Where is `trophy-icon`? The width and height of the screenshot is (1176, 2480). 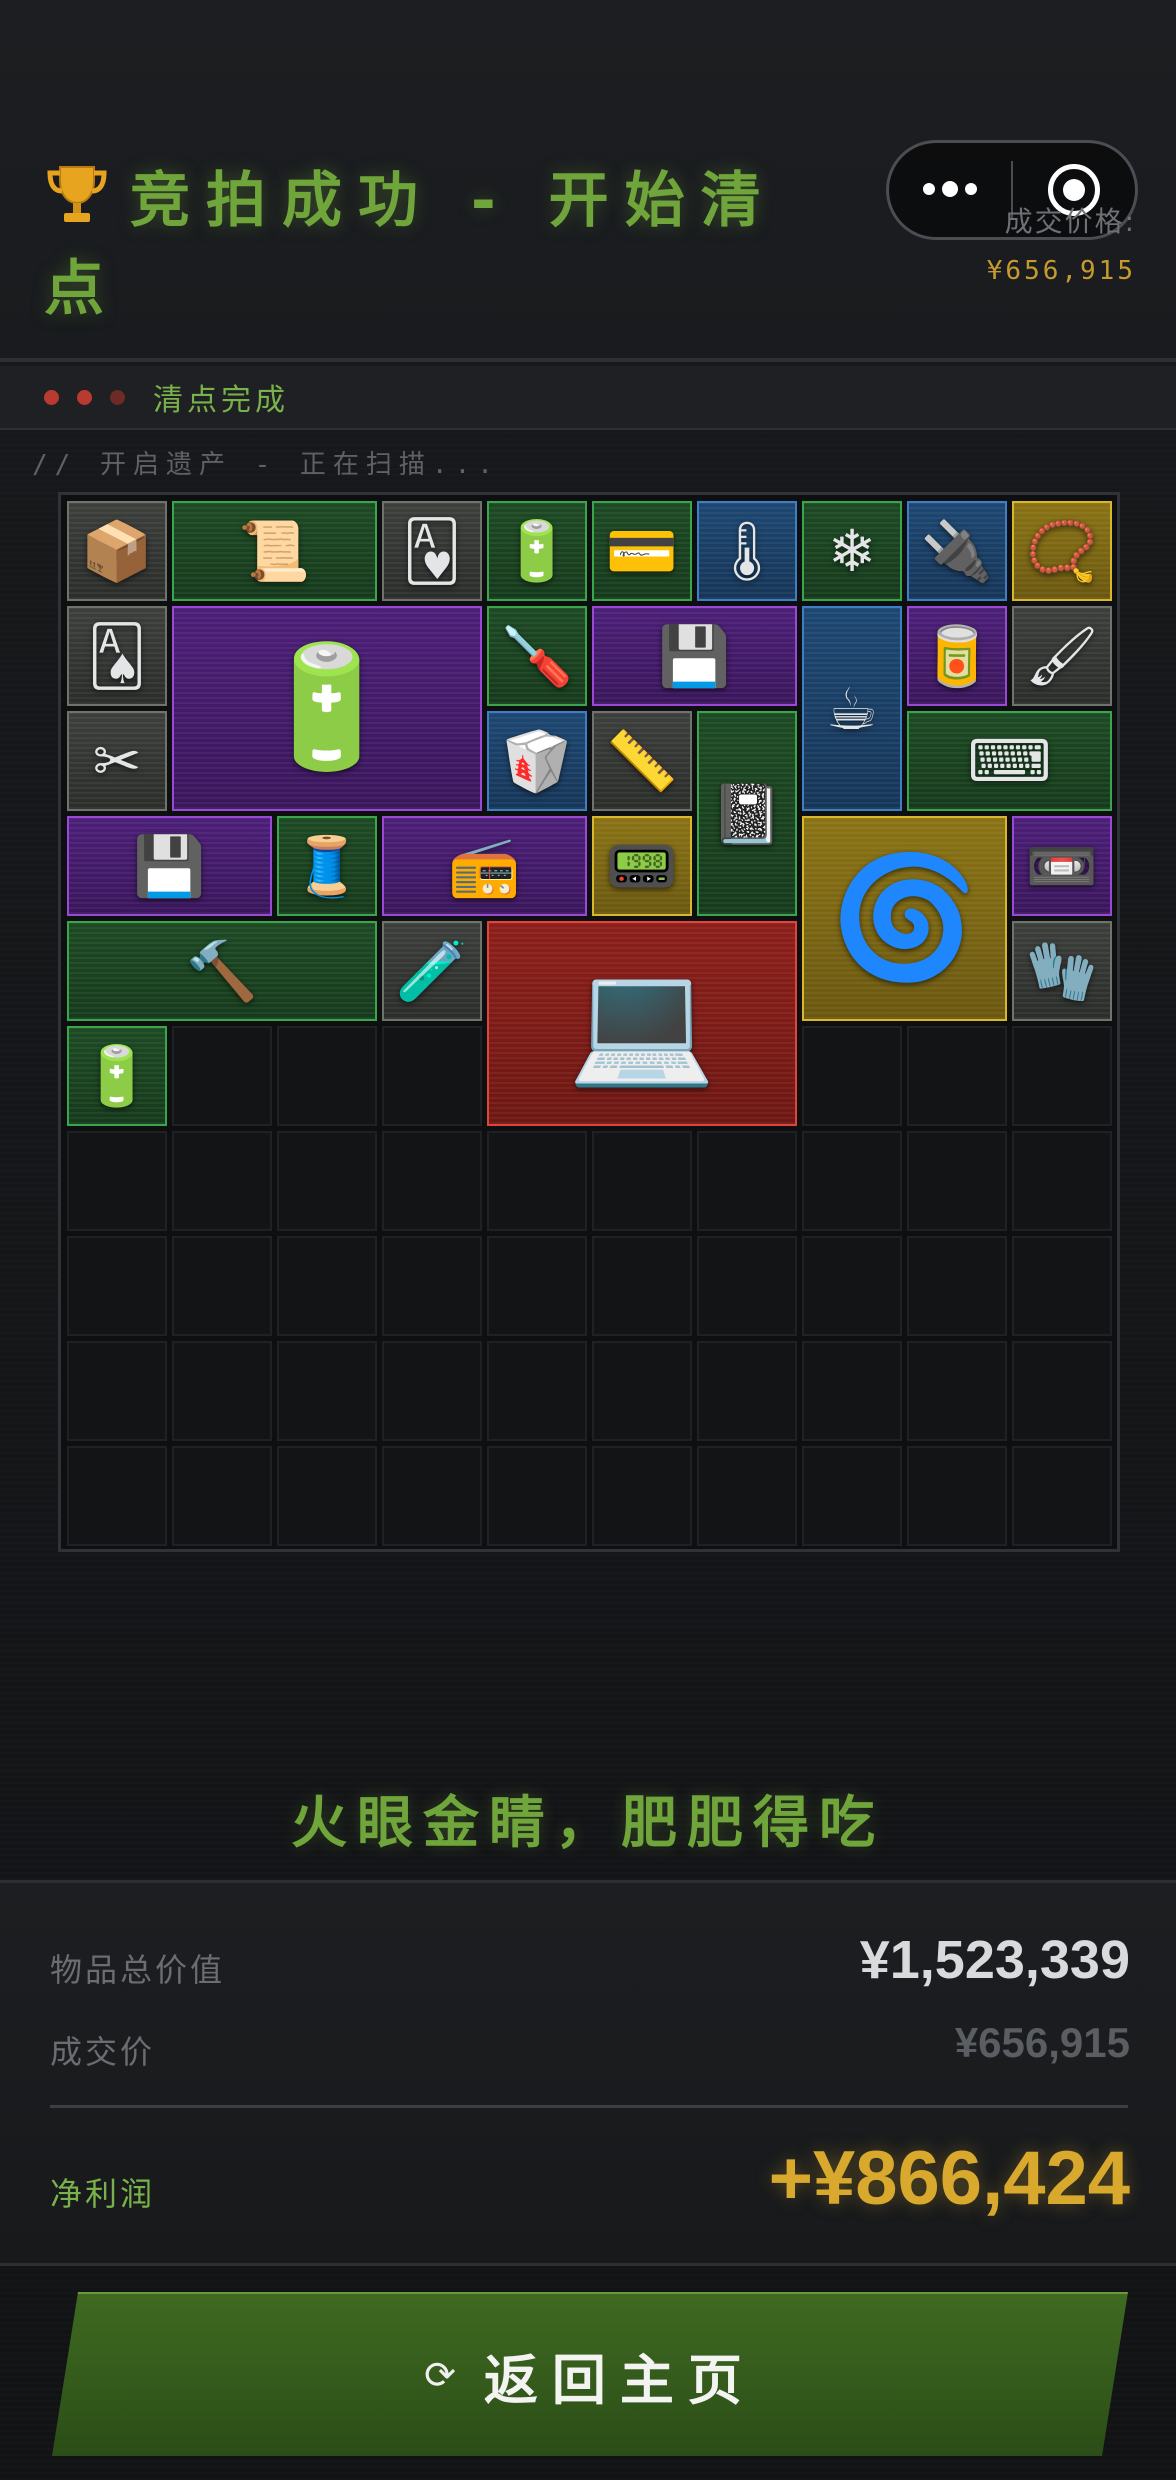 trophy-icon is located at coordinates (77, 204).